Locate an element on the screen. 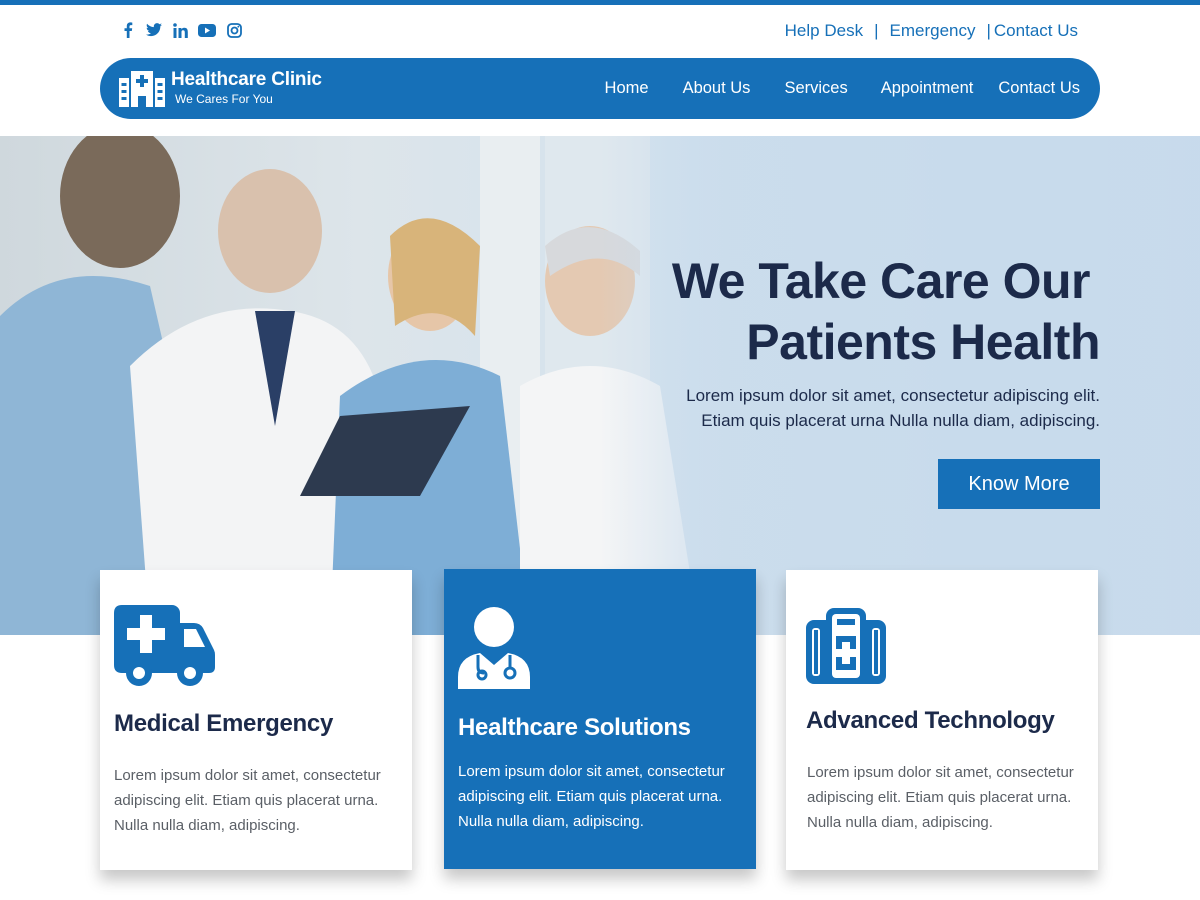 Image resolution: width=1200 pixels, height=900 pixels. twitter-icon is located at coordinates (154, 30).